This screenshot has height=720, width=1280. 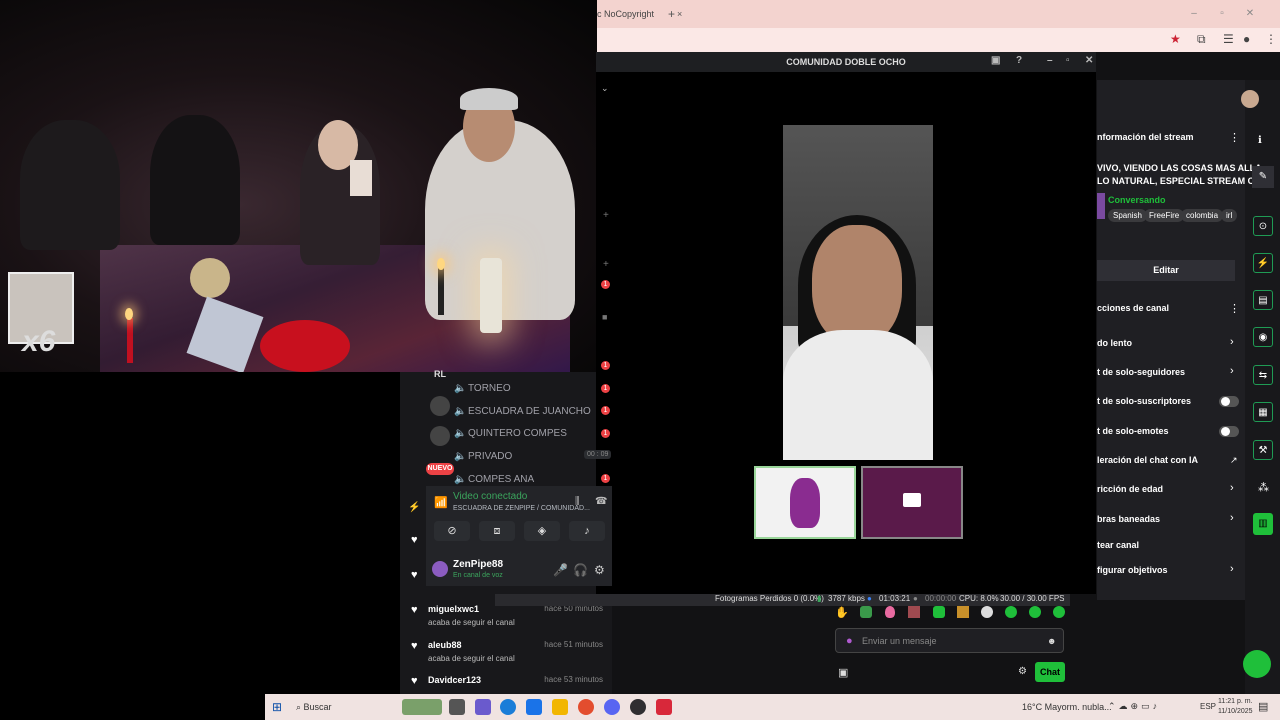 What do you see at coordinates (1194, 14) in the screenshot?
I see `minimize-icon: –` at bounding box center [1194, 14].